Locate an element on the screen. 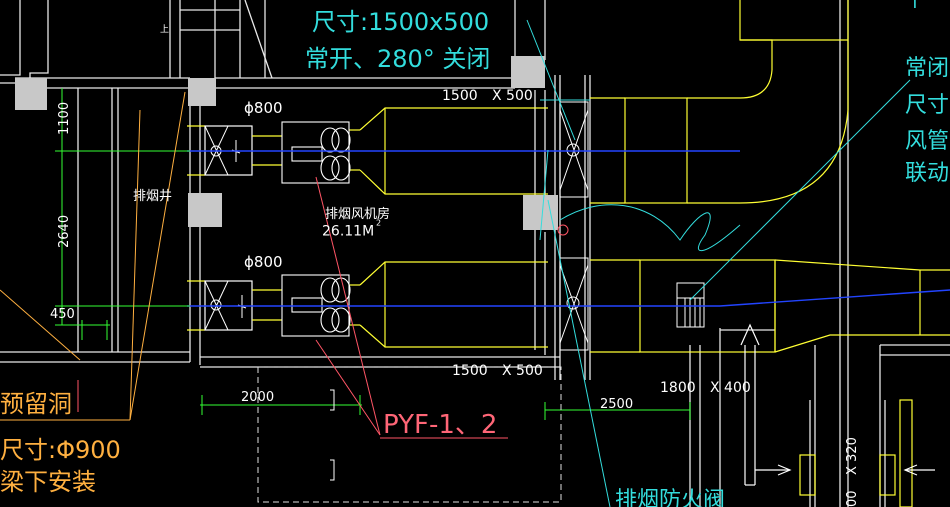 The height and width of the screenshot is (507, 950). label-room-area-sup: 2 is located at coordinates (378, 223).